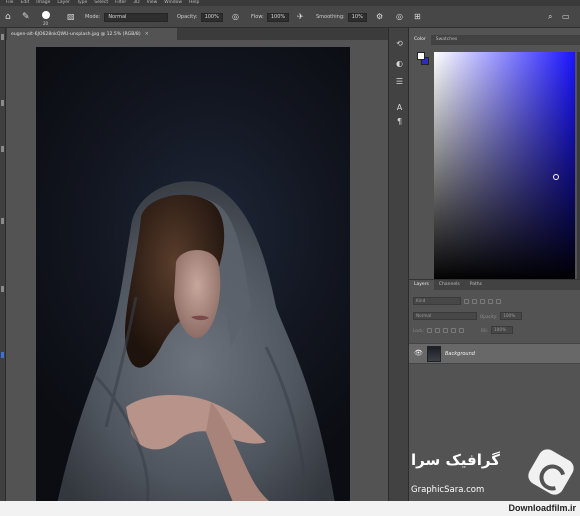  Describe the element at coordinates (300, 17) in the screenshot. I see `airbrush-icon: ✈` at that location.